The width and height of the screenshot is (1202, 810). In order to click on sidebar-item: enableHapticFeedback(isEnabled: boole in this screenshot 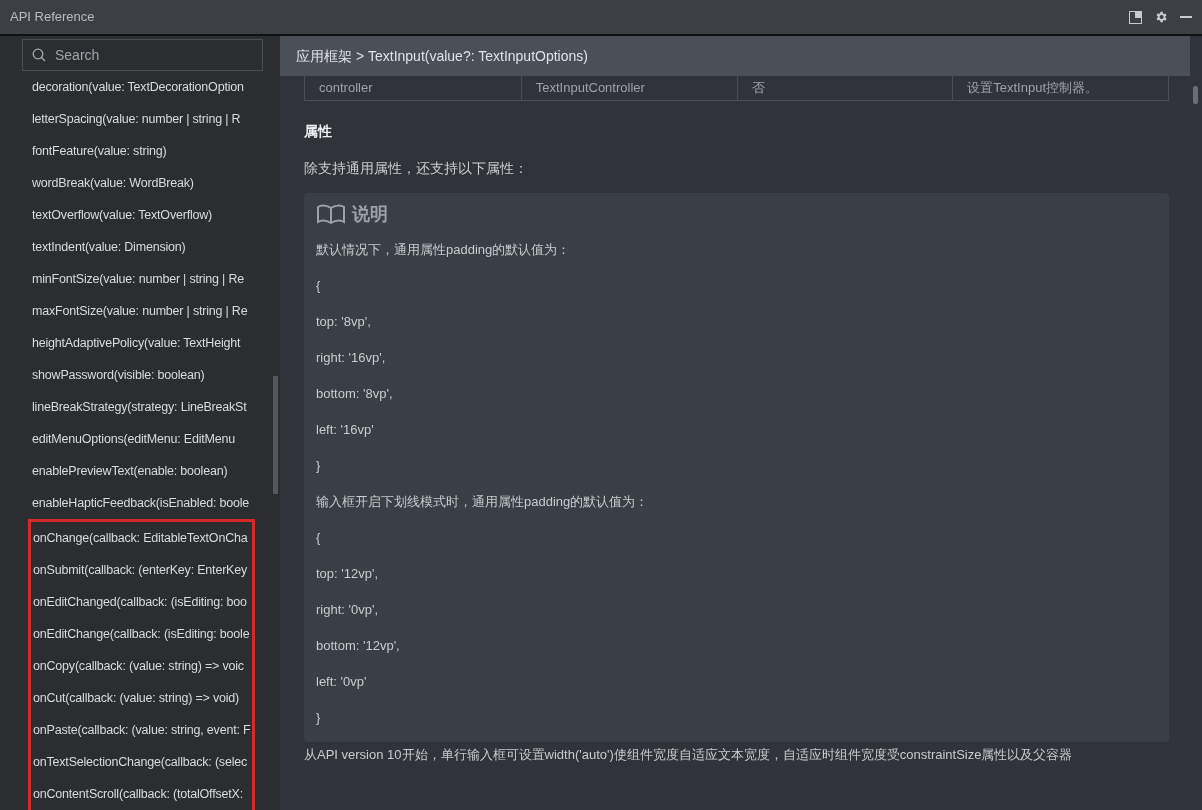, I will do `click(139, 503)`.